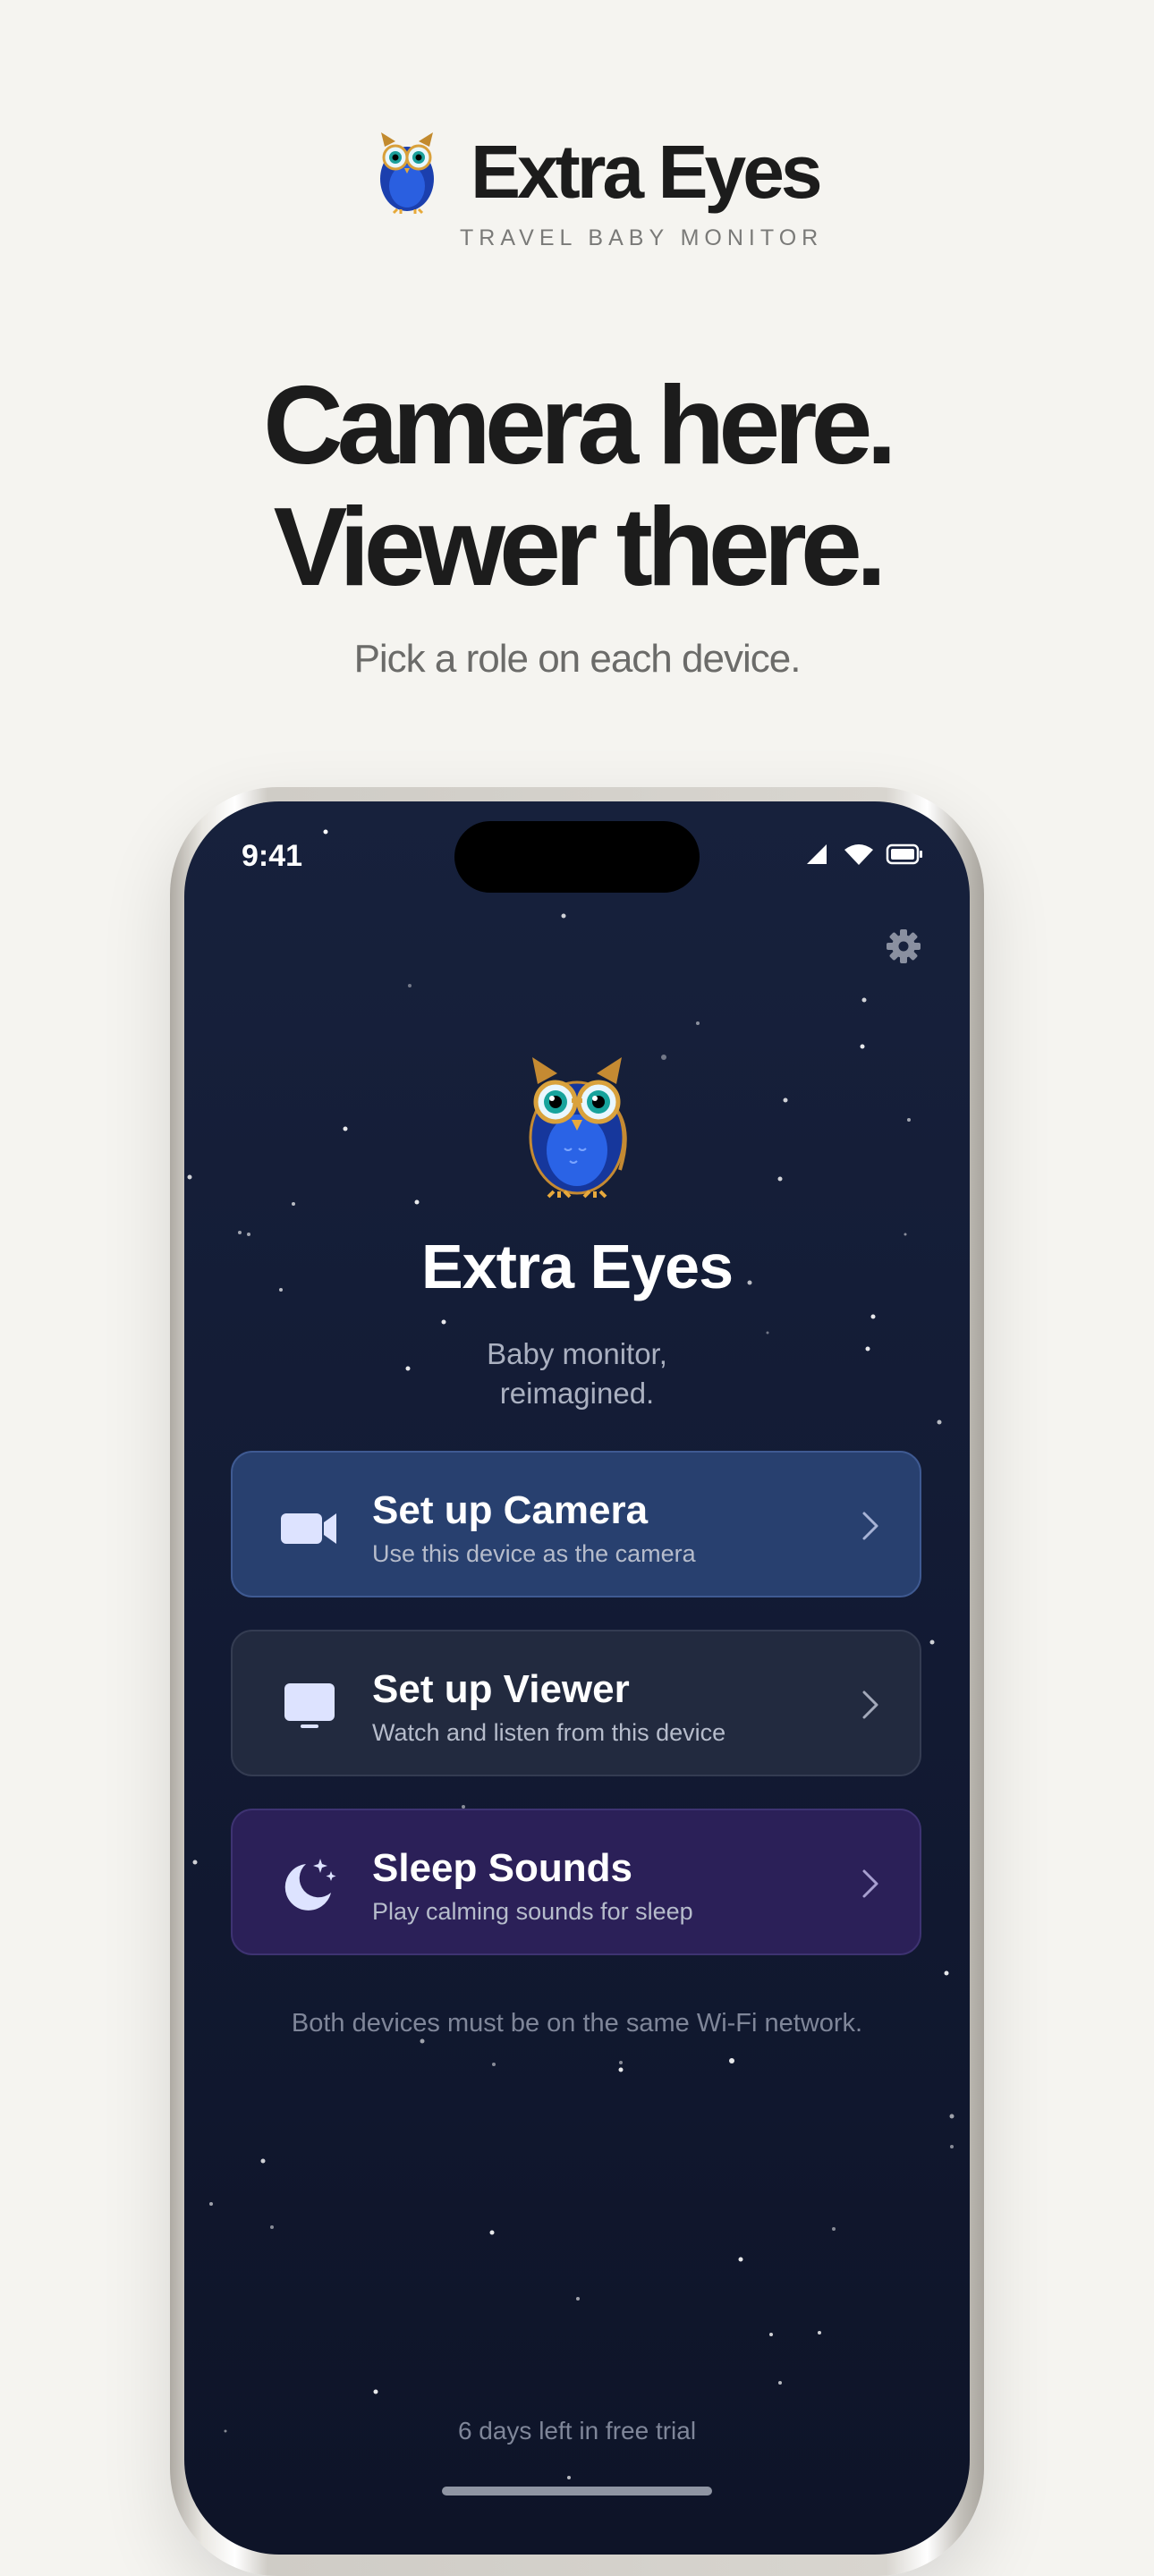  I want to click on owl-mascot-icon, so click(578, 1128).